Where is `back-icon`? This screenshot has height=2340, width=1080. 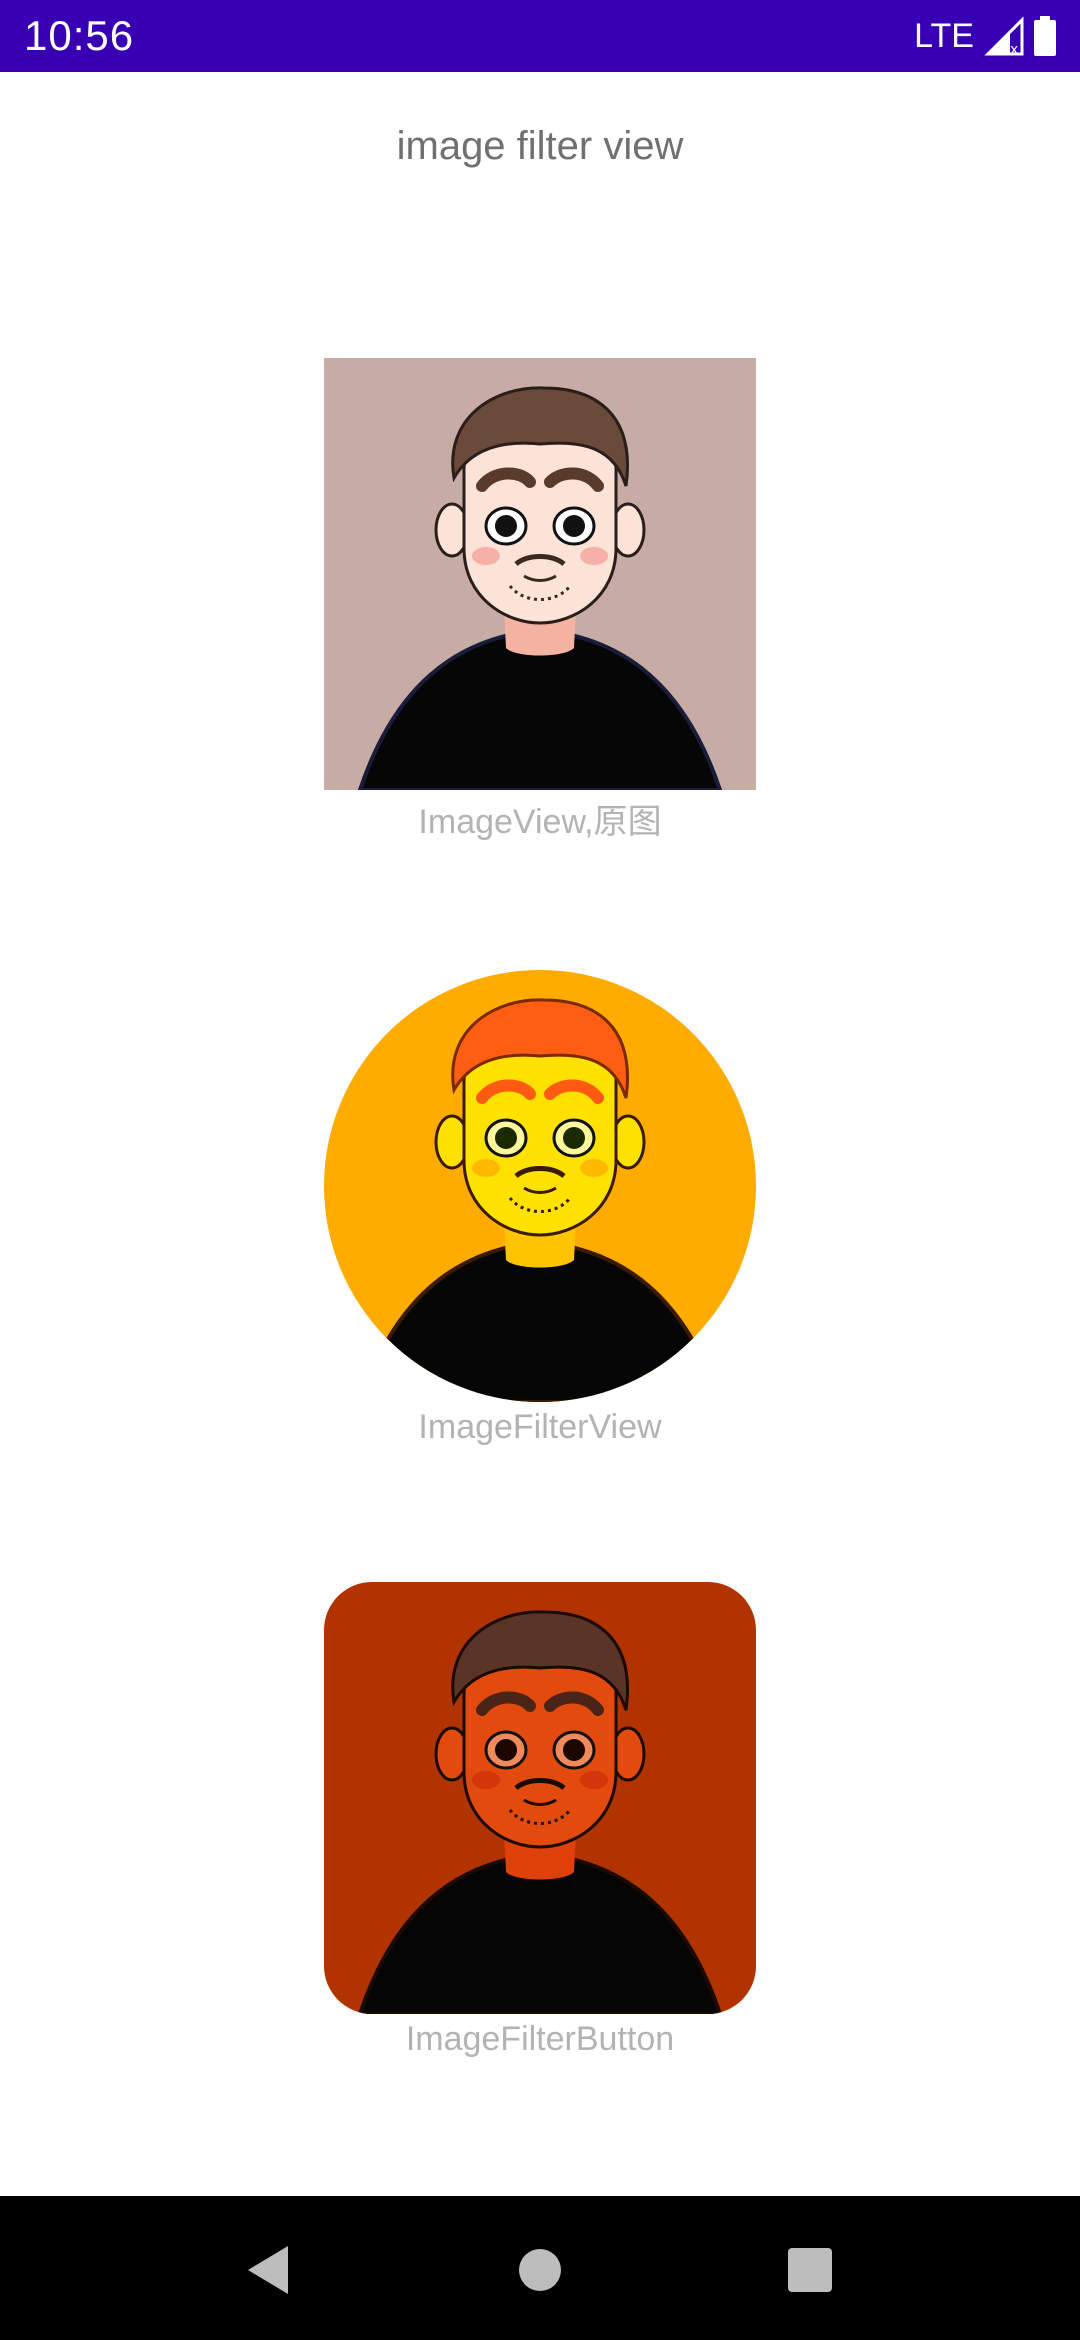
back-icon is located at coordinates (268, 2270).